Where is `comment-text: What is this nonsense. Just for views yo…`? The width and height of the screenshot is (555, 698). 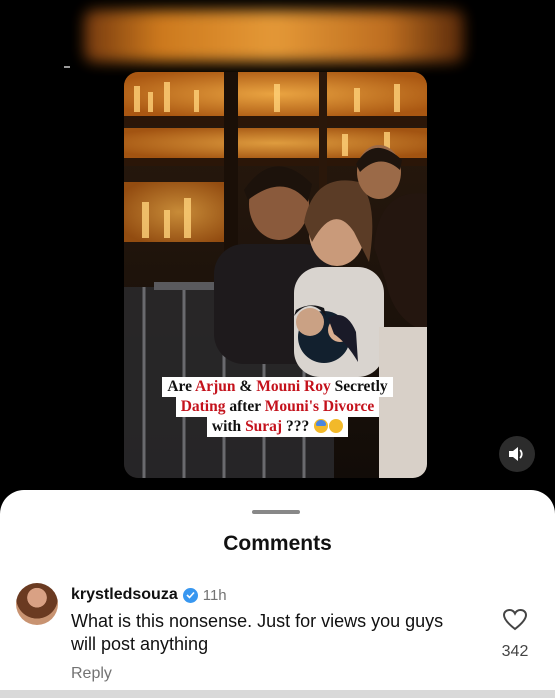 comment-text: What is this nonsense. Just for views yo… is located at coordinates (257, 632).